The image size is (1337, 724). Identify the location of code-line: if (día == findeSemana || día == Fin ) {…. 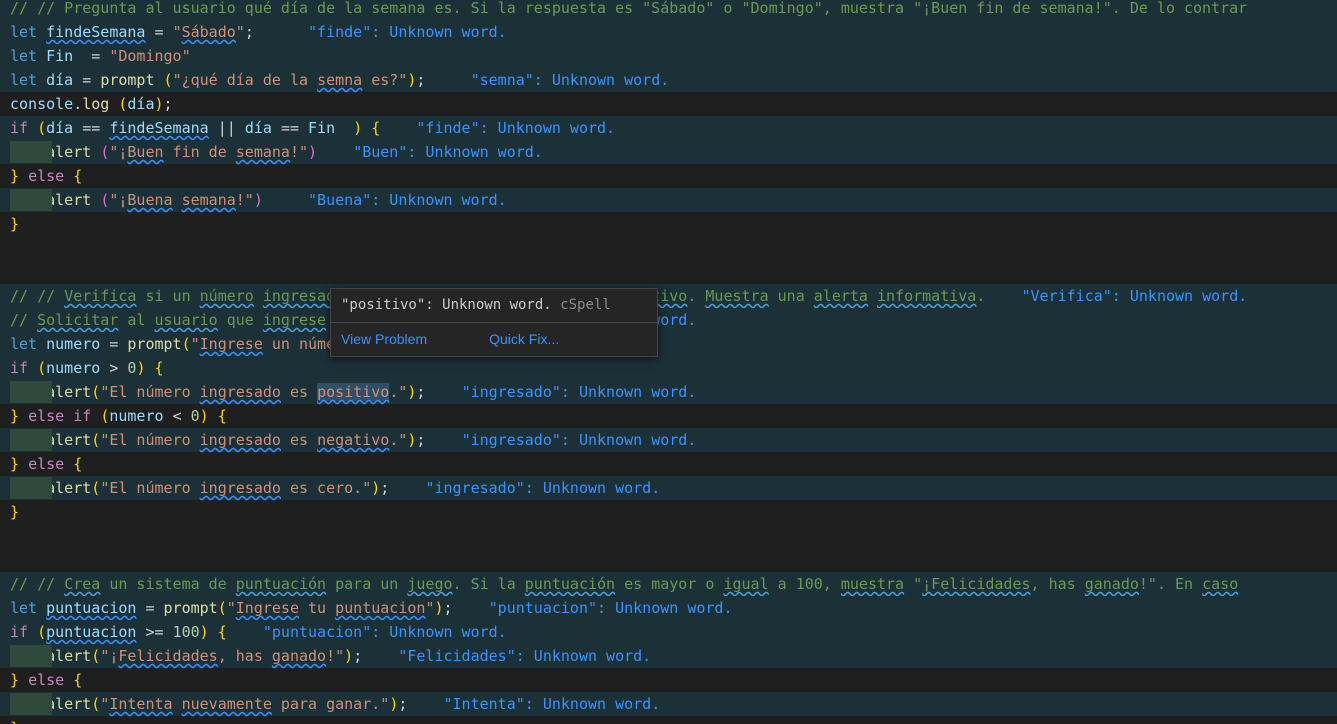
(668, 128).